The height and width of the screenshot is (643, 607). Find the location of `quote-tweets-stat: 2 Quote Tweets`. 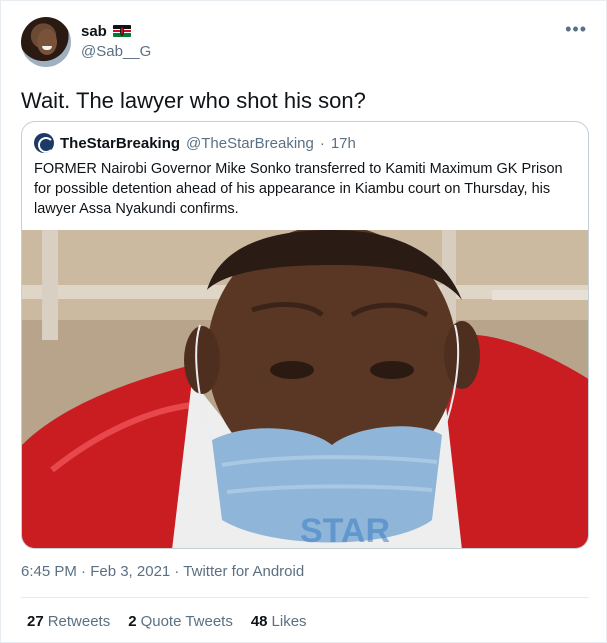

quote-tweets-stat: 2 Quote Tweets is located at coordinates (180, 621).